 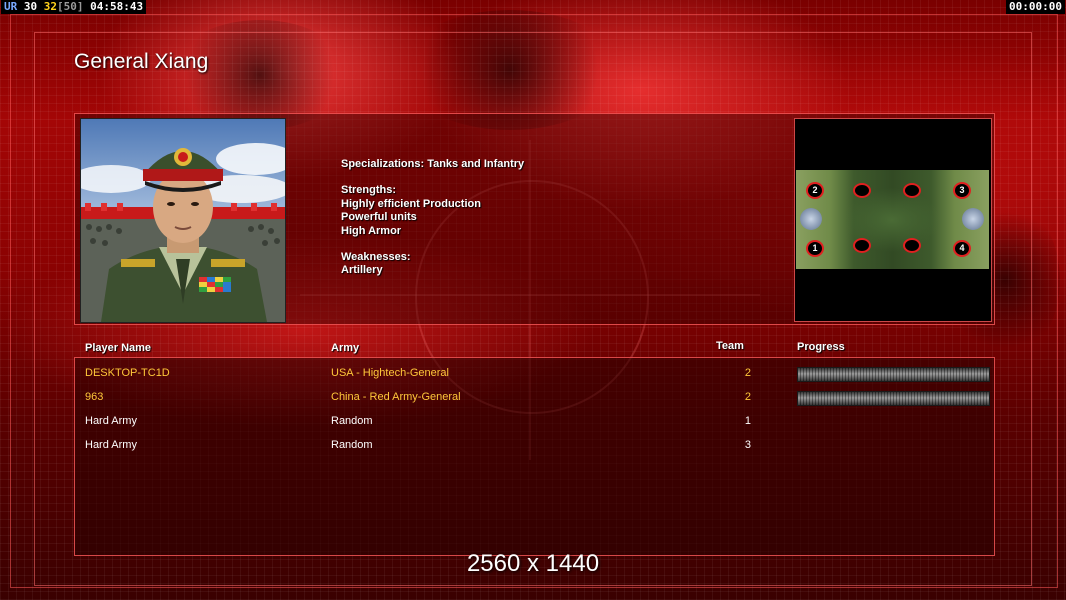 What do you see at coordinates (70, 6) in the screenshot?
I see `hud-value: [50]` at bounding box center [70, 6].